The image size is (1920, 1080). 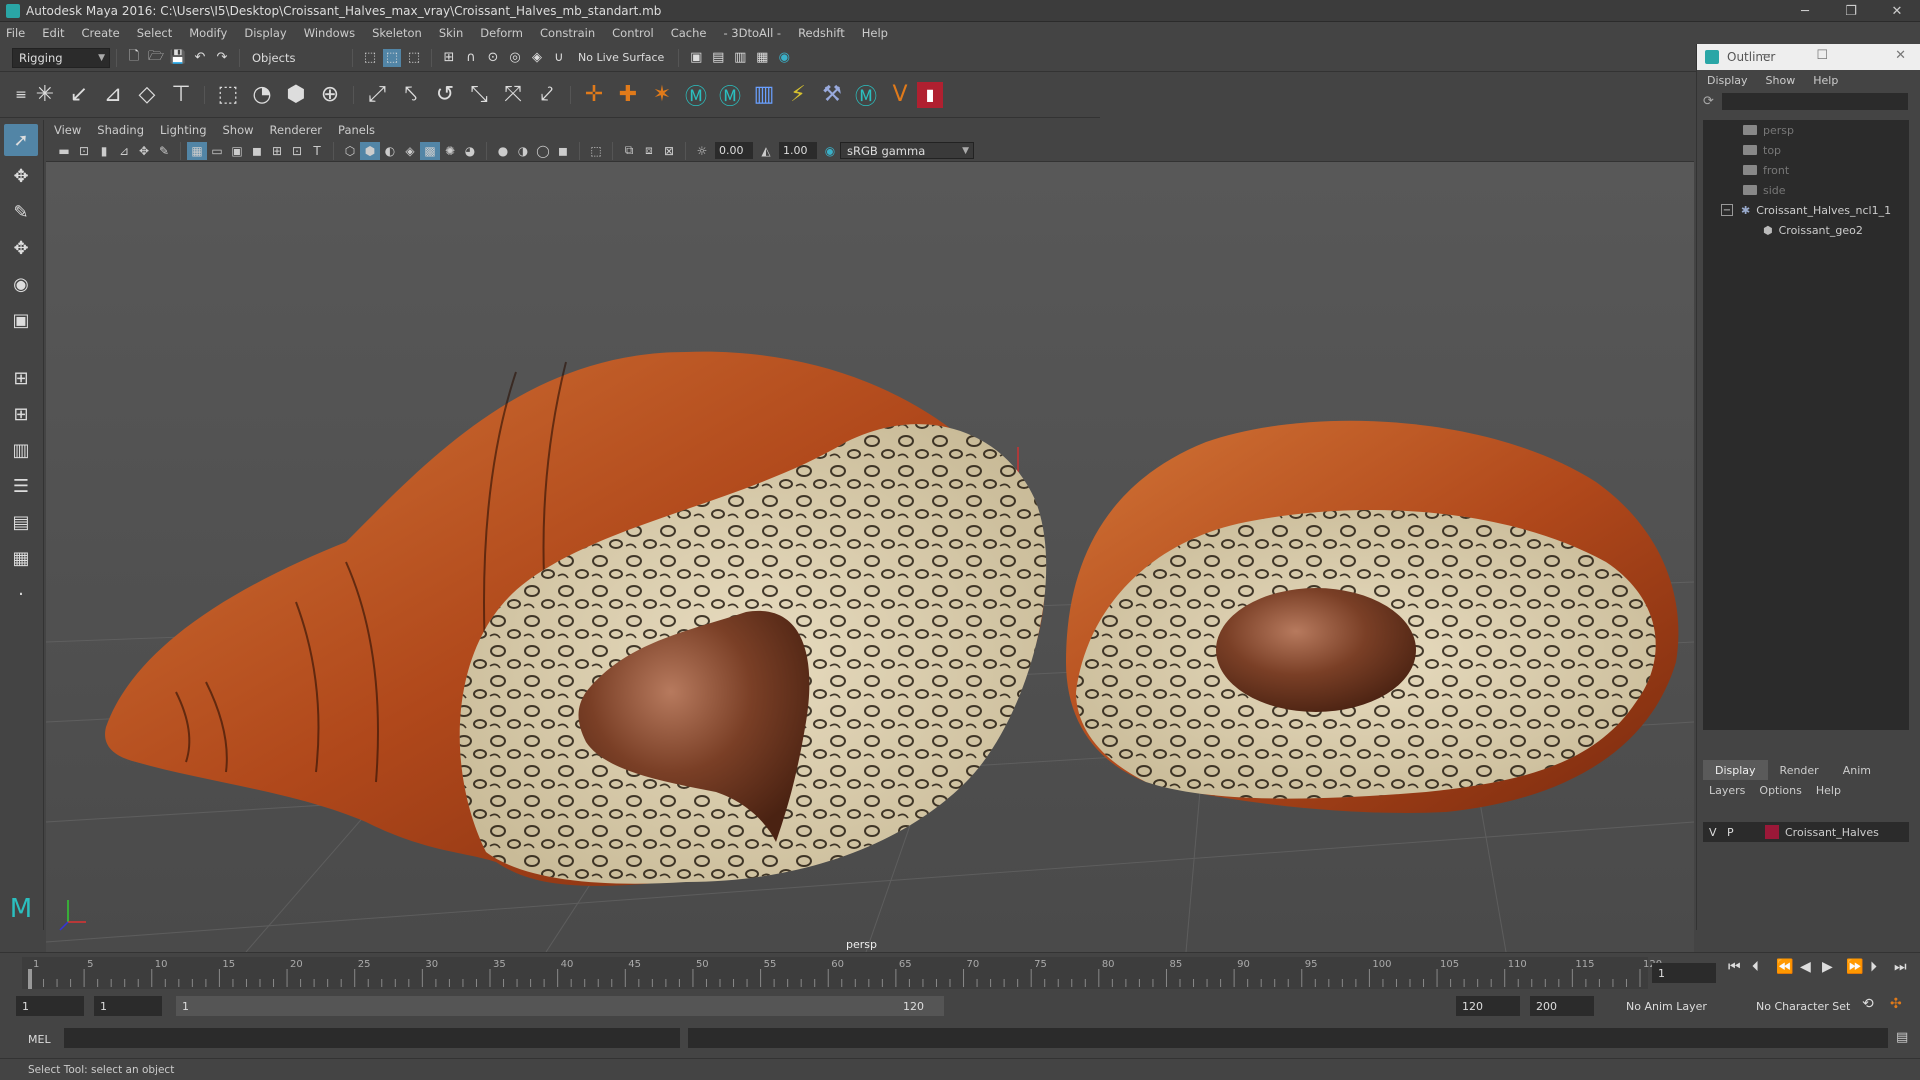 What do you see at coordinates (594, 95) in the screenshot?
I see `locator-icon: ✛` at bounding box center [594, 95].